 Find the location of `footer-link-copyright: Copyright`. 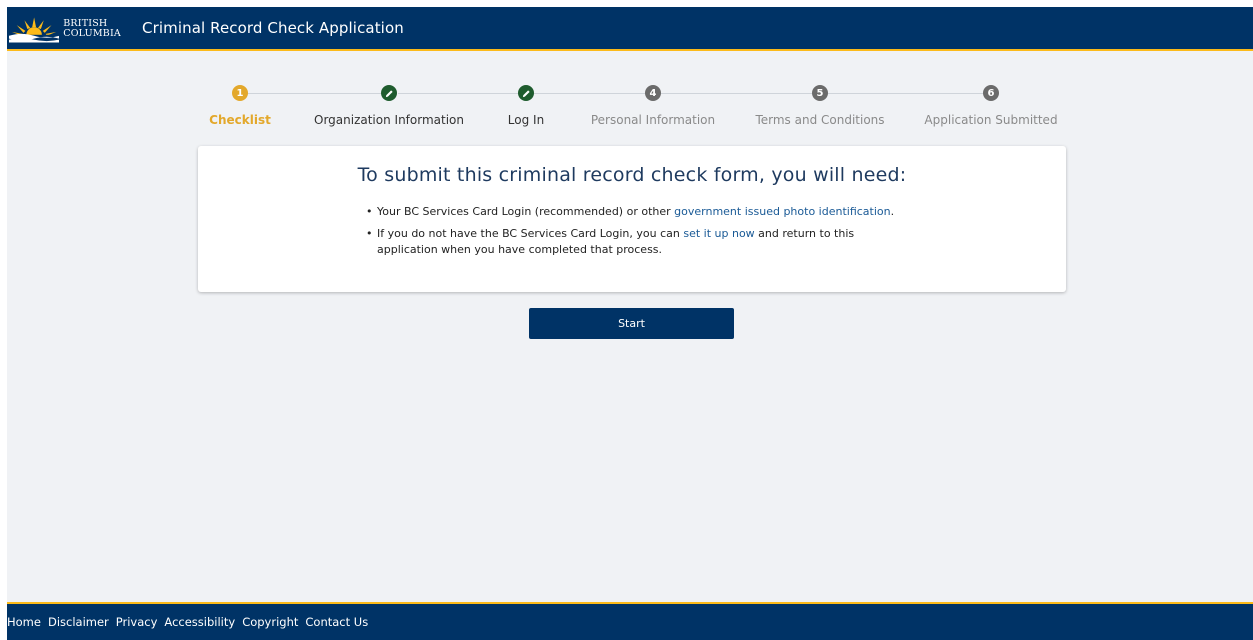

footer-link-copyright: Copyright is located at coordinates (270, 622).